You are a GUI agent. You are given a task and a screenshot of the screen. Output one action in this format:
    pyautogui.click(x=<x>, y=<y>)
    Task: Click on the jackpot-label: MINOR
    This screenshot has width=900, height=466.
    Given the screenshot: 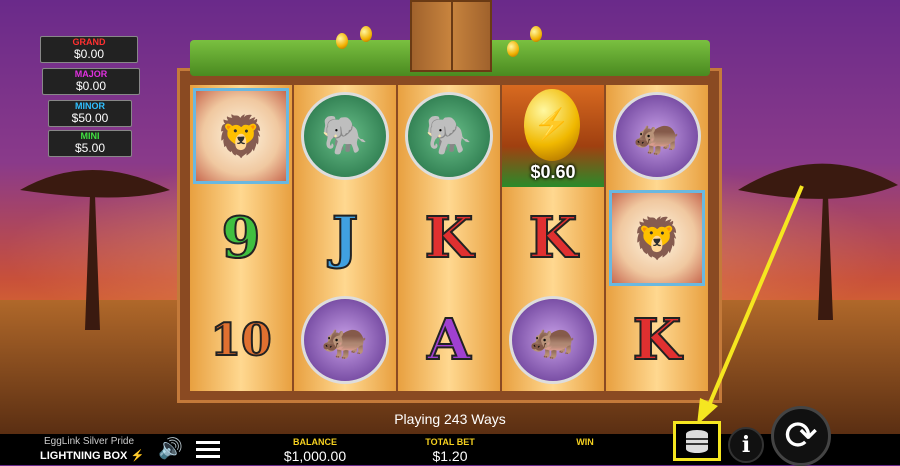 What is the action you would take?
    pyautogui.click(x=90, y=106)
    